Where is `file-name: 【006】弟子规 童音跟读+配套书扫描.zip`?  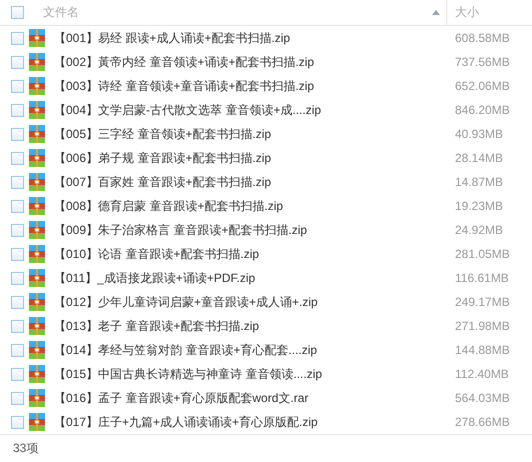
file-name: 【006】弟子规 童音跟读+配套书扫描.zip is located at coordinates (254, 158).